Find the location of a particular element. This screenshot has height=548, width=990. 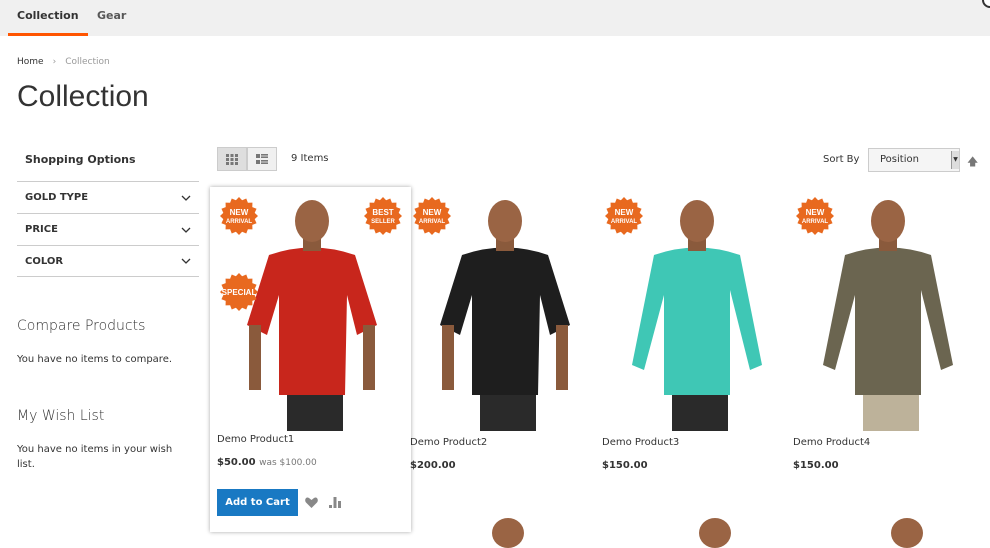

sidebar-filters: Shopping Options GOLD TYPE PRICE COLOR is located at coordinates (108, 213).